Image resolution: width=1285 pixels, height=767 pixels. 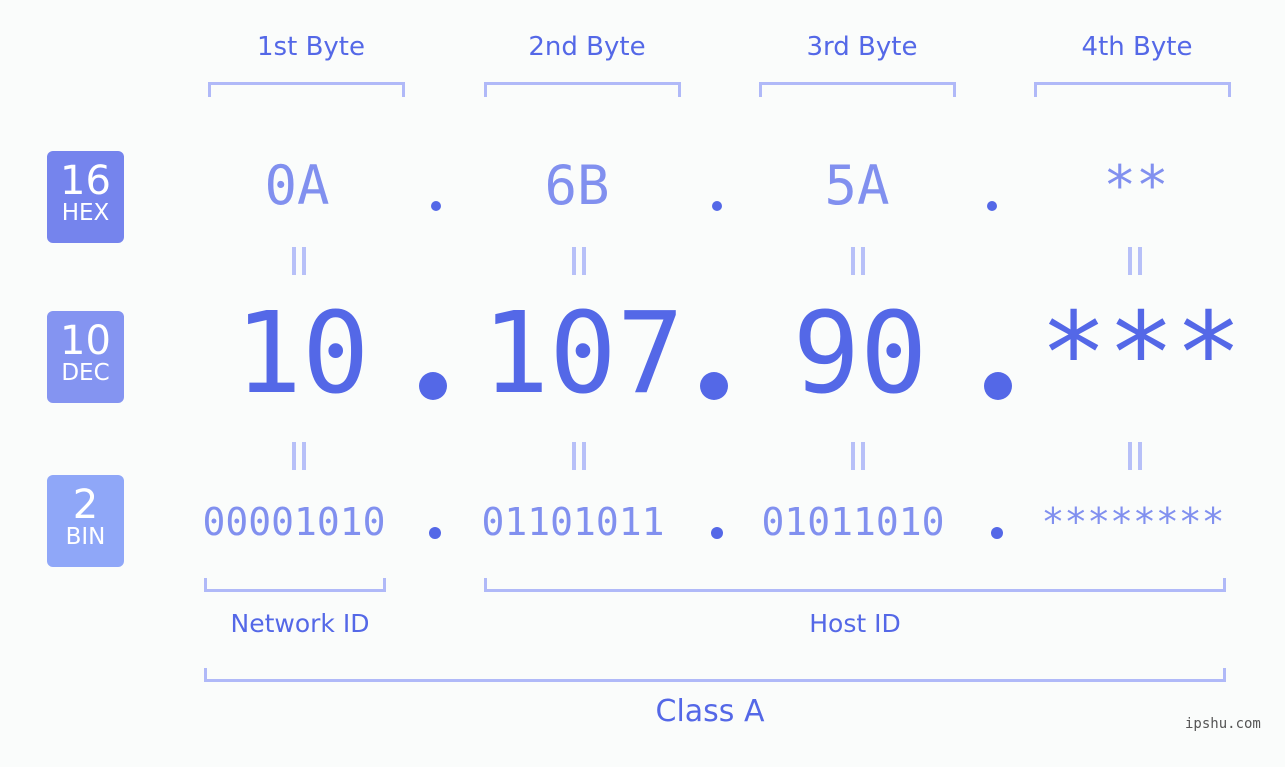 I want to click on dec-badge-unit: DEC, so click(x=85, y=373).